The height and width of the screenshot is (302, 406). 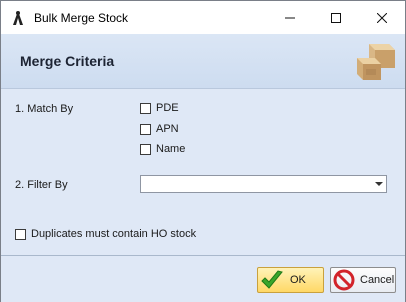 I want to click on cancel-button: Cancel, so click(x=363, y=280).